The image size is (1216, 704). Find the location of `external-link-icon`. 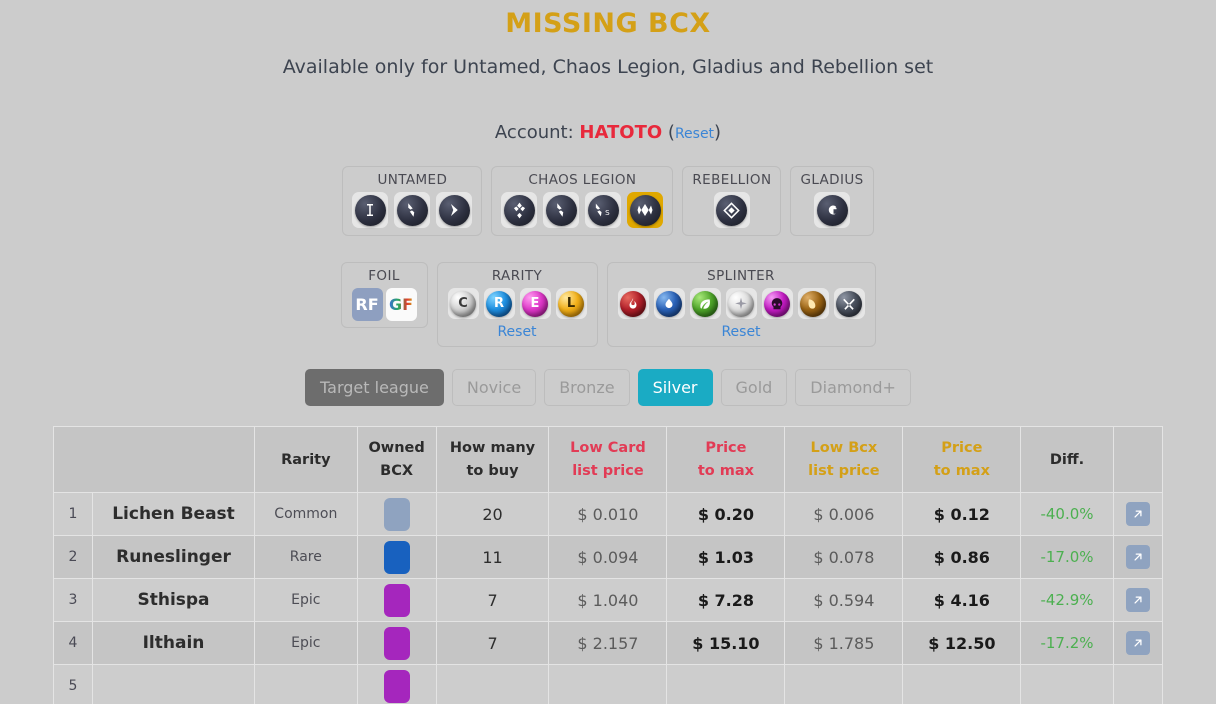

external-link-icon is located at coordinates (1138, 557).